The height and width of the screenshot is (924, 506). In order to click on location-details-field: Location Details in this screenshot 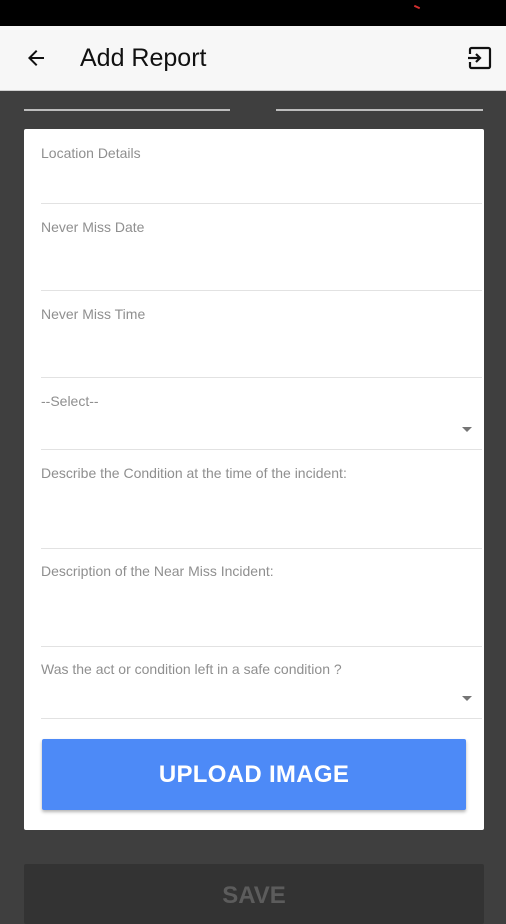, I will do `click(261, 174)`.